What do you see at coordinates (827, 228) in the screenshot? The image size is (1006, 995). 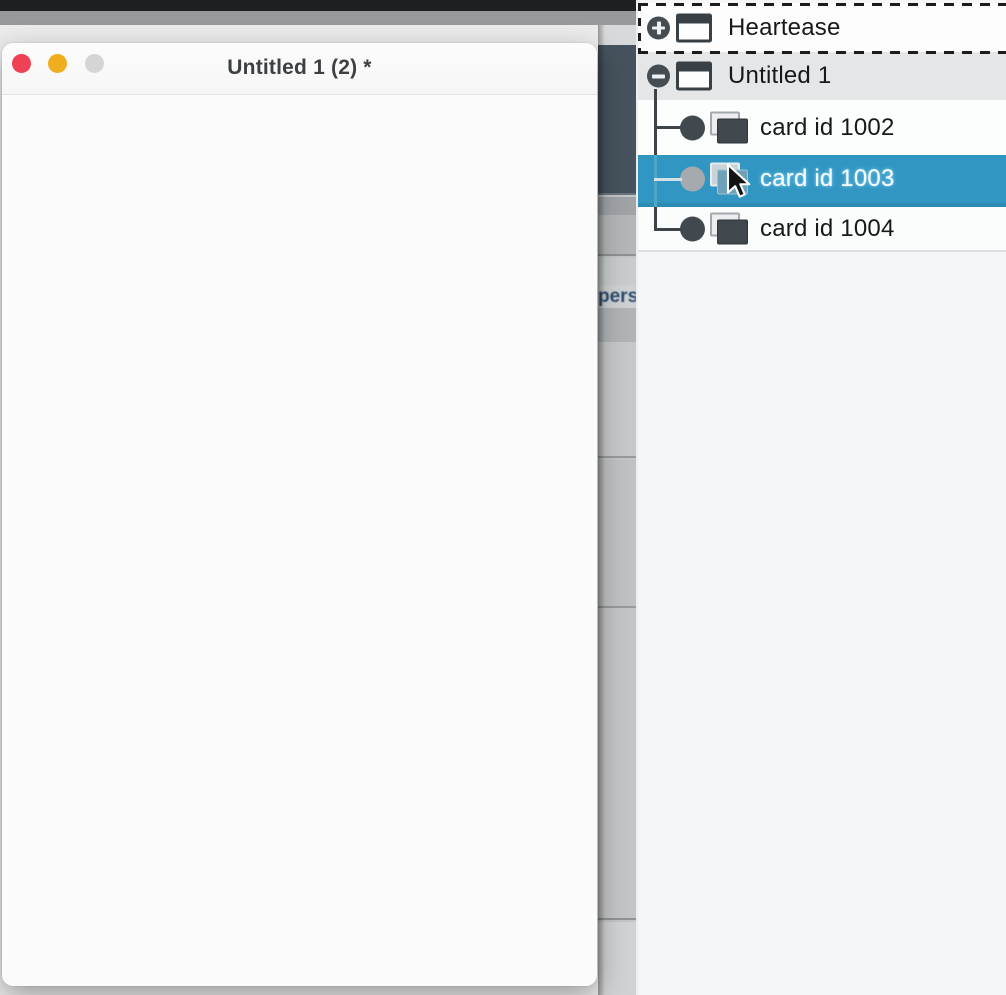 I see `tree-row-label: card id 1004` at bounding box center [827, 228].